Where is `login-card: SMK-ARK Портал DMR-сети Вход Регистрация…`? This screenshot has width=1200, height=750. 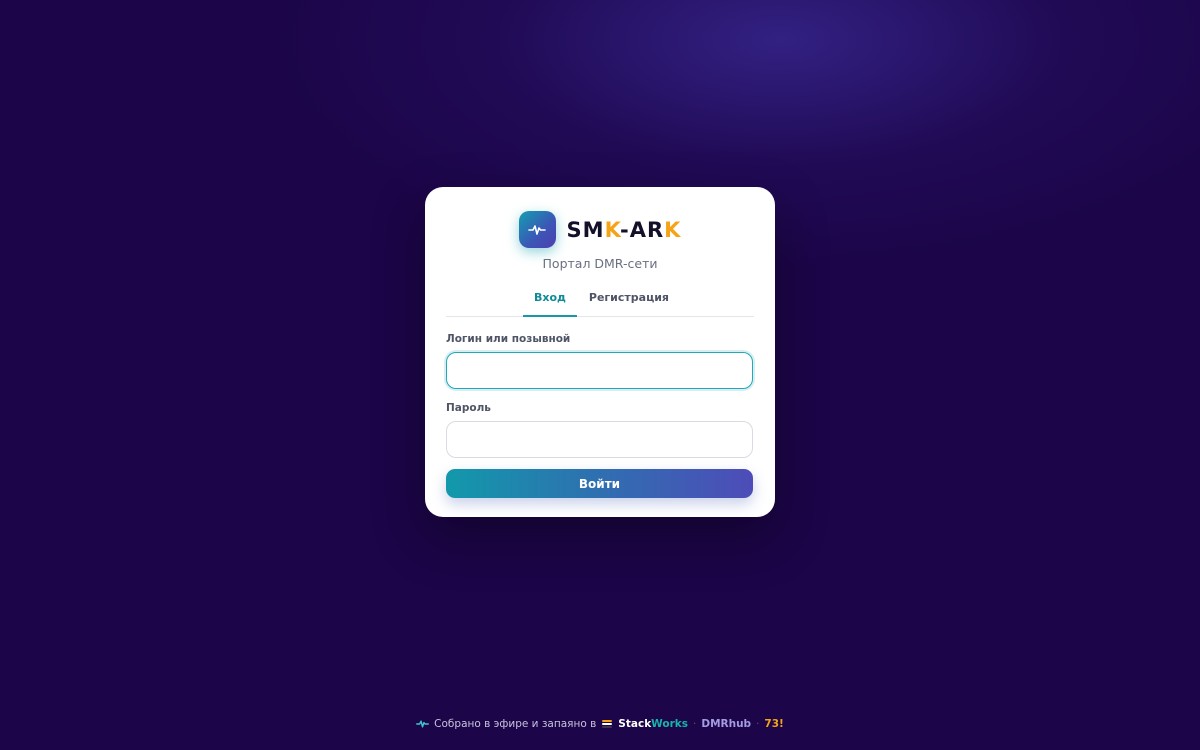 login-card: SMK-ARK Портал DMR-сети Вход Регистрация… is located at coordinates (600, 352).